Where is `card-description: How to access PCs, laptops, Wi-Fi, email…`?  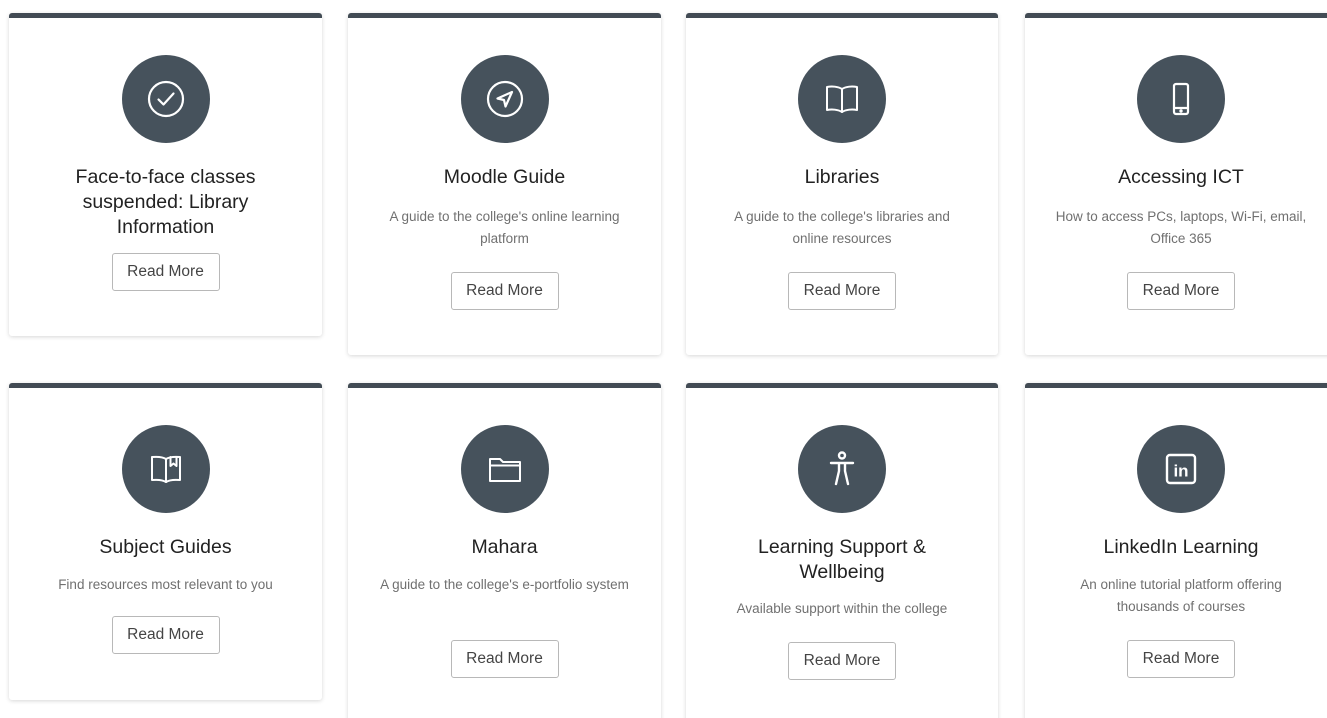
card-description: How to access PCs, laptops, Wi-Fi, email… is located at coordinates (1181, 227).